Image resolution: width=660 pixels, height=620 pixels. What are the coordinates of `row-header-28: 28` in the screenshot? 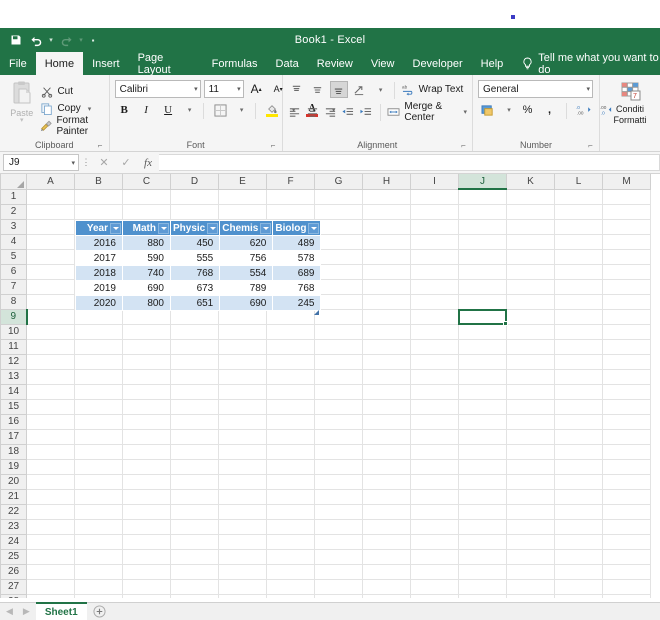 It's located at (13, 595).